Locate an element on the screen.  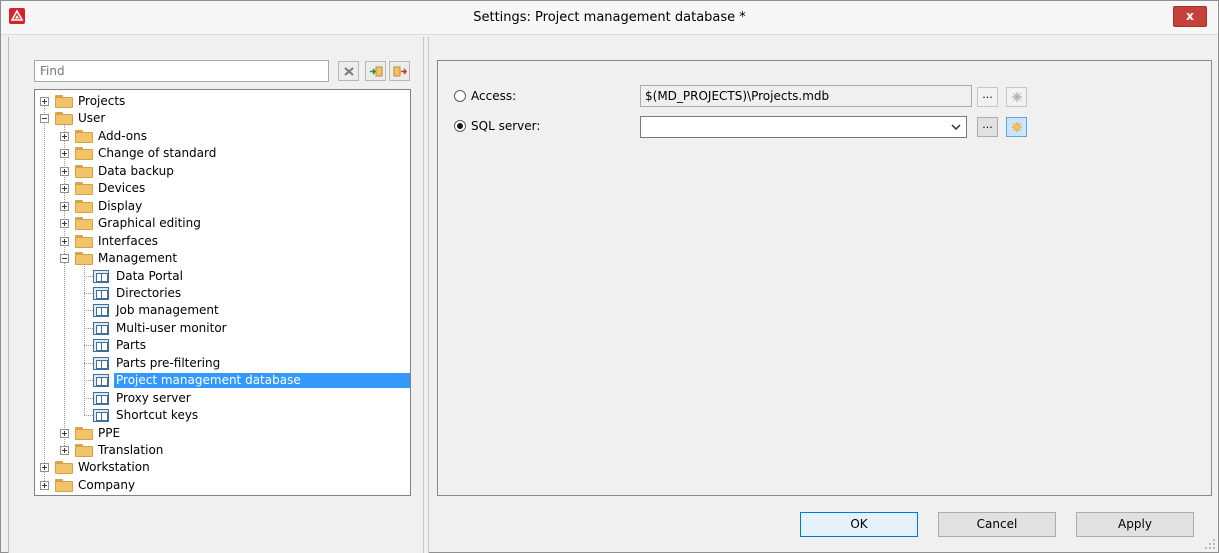
pane-splitter is located at coordinates (426, 295).